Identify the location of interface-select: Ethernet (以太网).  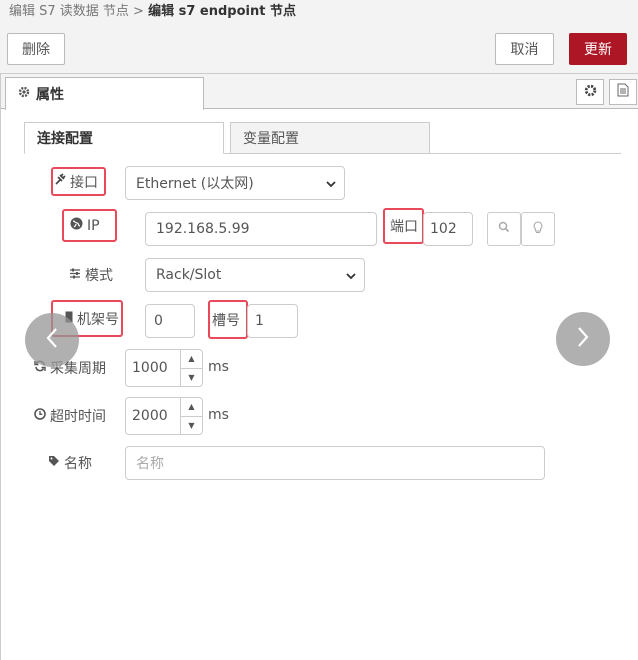
(235, 183).